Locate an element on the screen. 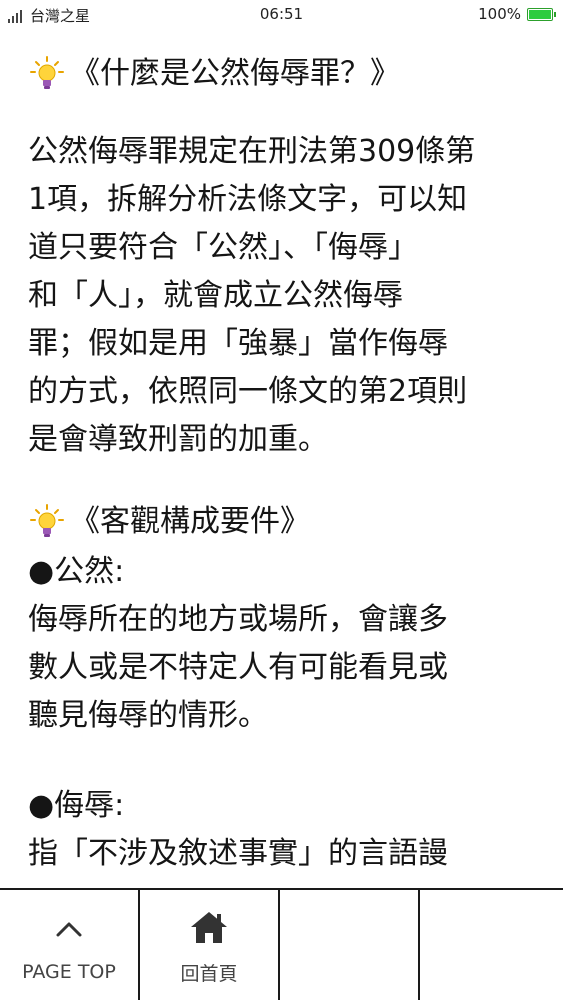  home-icon is located at coordinates (209, 927).